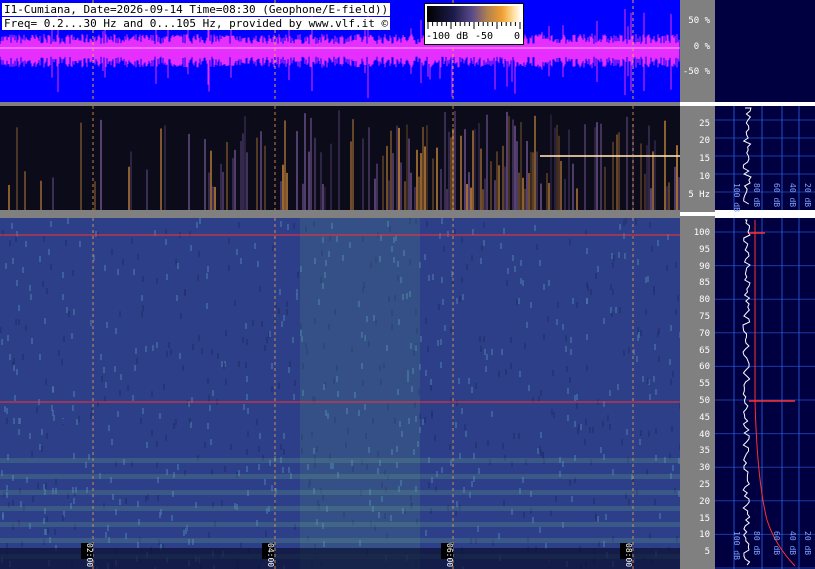 The height and width of the screenshot is (569, 815). I want to click on colorbar-label-mid: -50, so click(484, 36).